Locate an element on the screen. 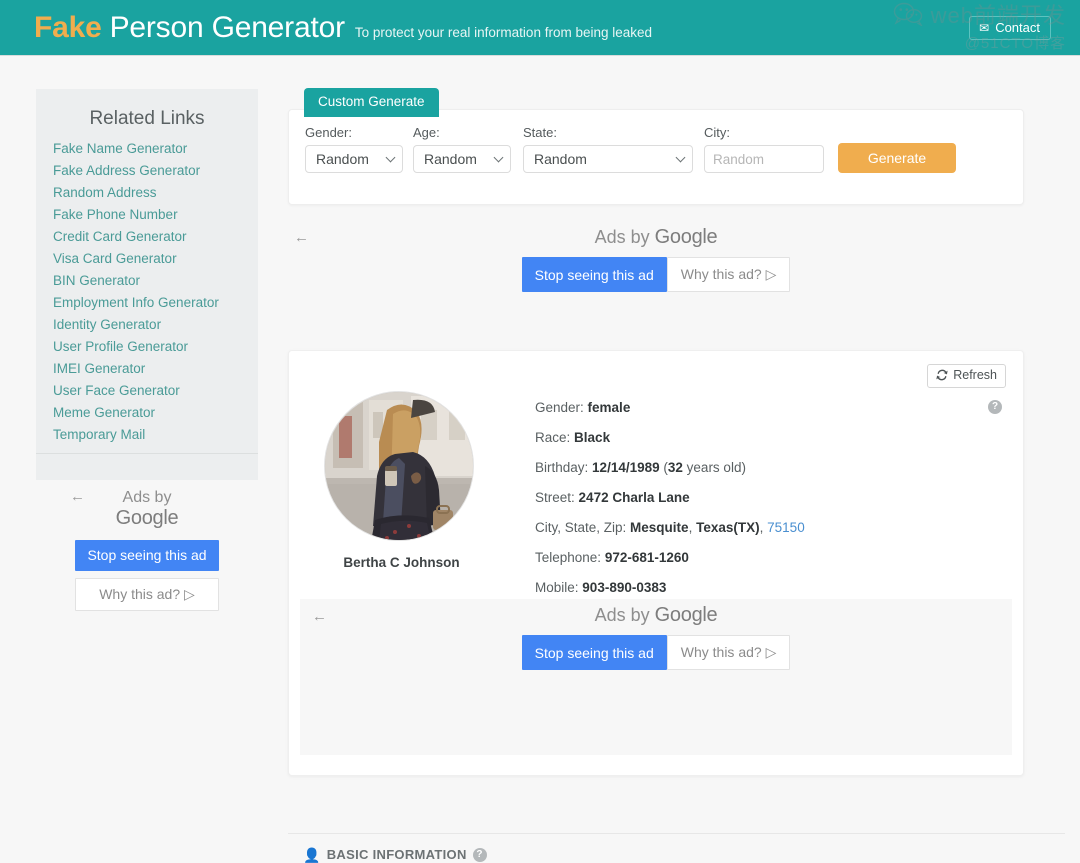 The width and height of the screenshot is (1080, 863). csz-field-label: City, State, Zip: is located at coordinates (581, 527).